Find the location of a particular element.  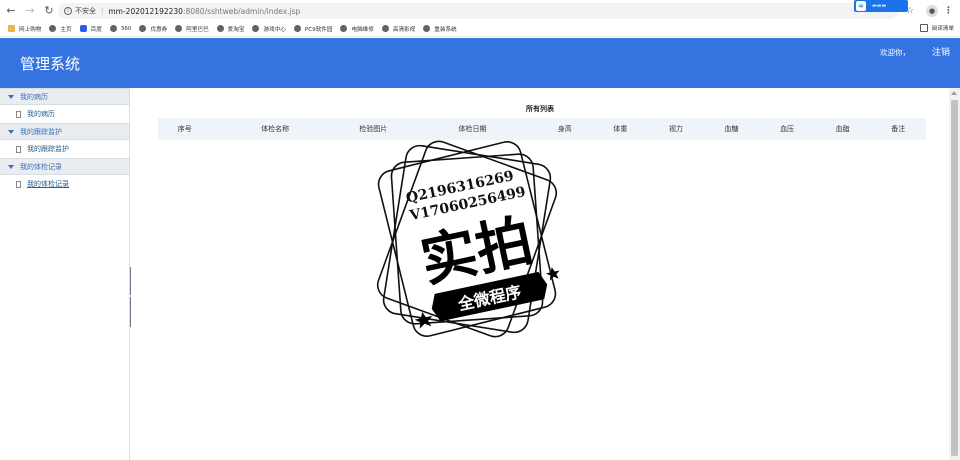

bookmark-label: 爱淘宝 is located at coordinates (236, 29).